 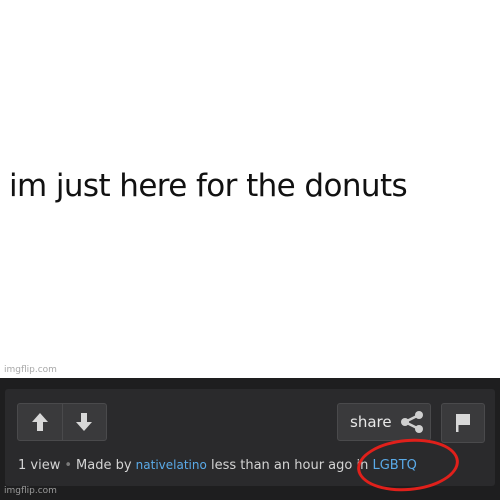 I want to click on meme-watermark: imgflip.com, so click(x=30, y=370).